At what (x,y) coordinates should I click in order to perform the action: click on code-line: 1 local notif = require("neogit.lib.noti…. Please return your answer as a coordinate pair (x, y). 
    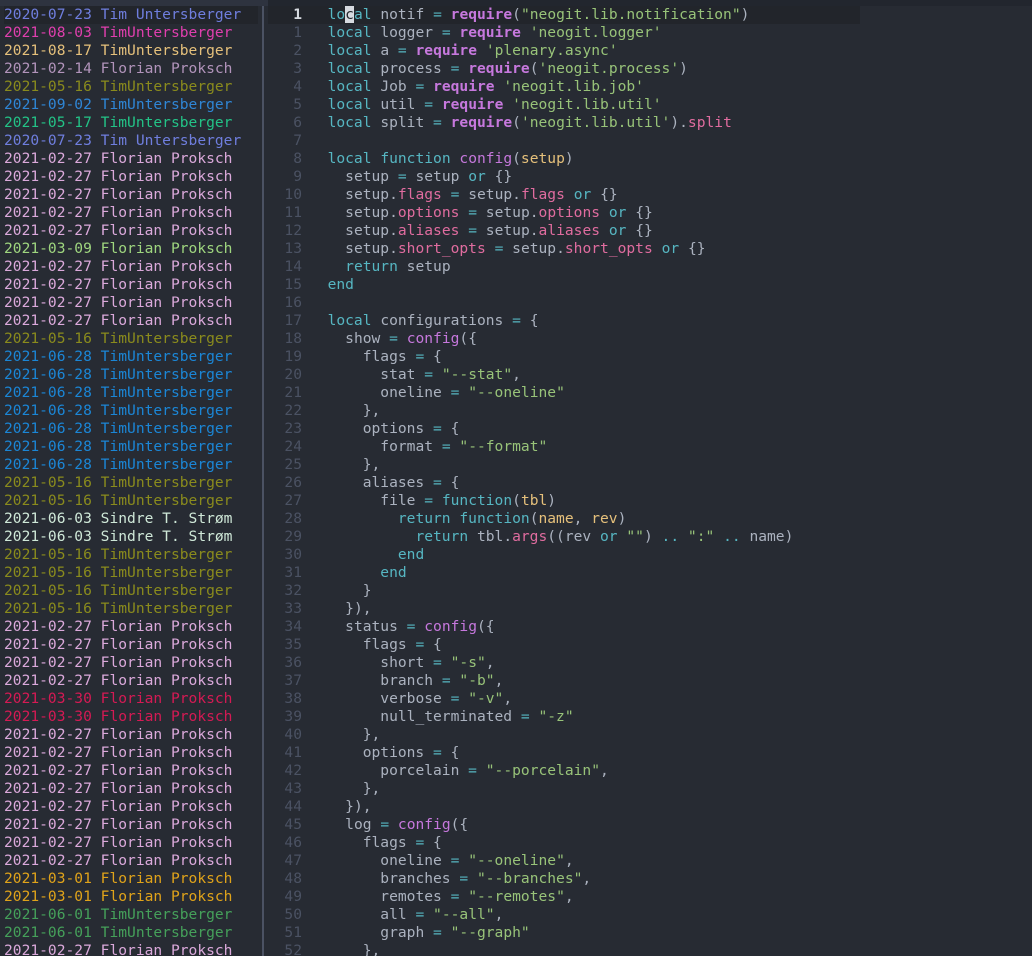
    Looking at the image, I should click on (564, 15).